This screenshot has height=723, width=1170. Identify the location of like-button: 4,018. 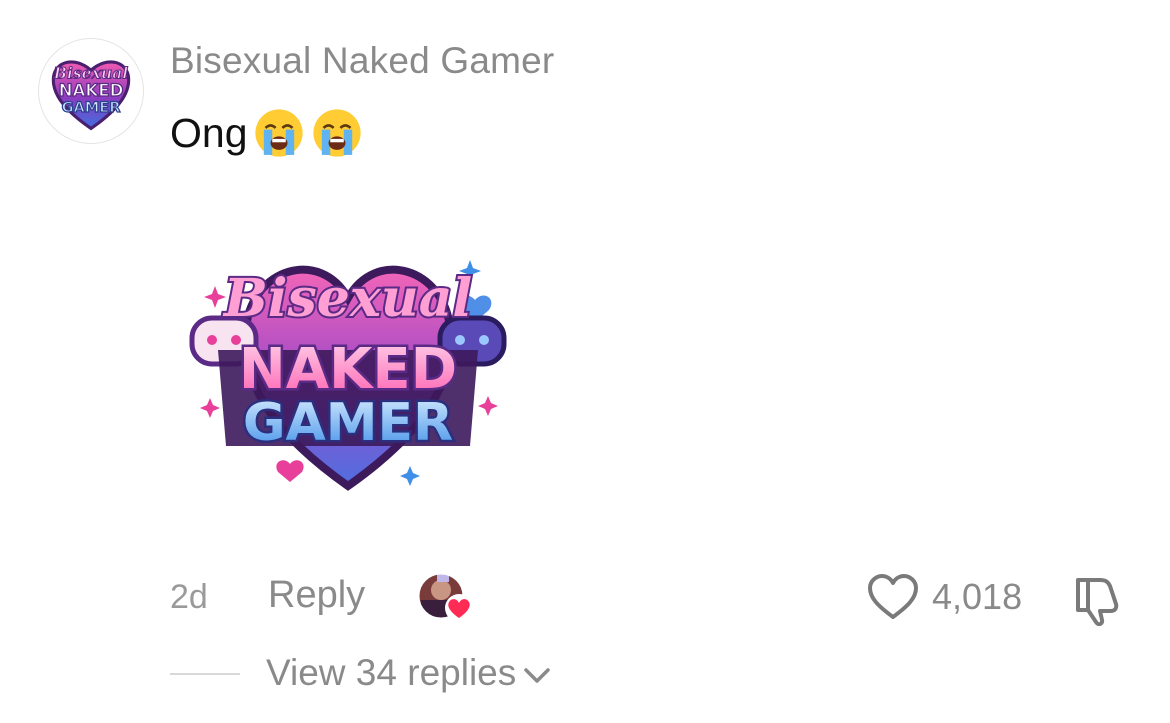
(944, 597).